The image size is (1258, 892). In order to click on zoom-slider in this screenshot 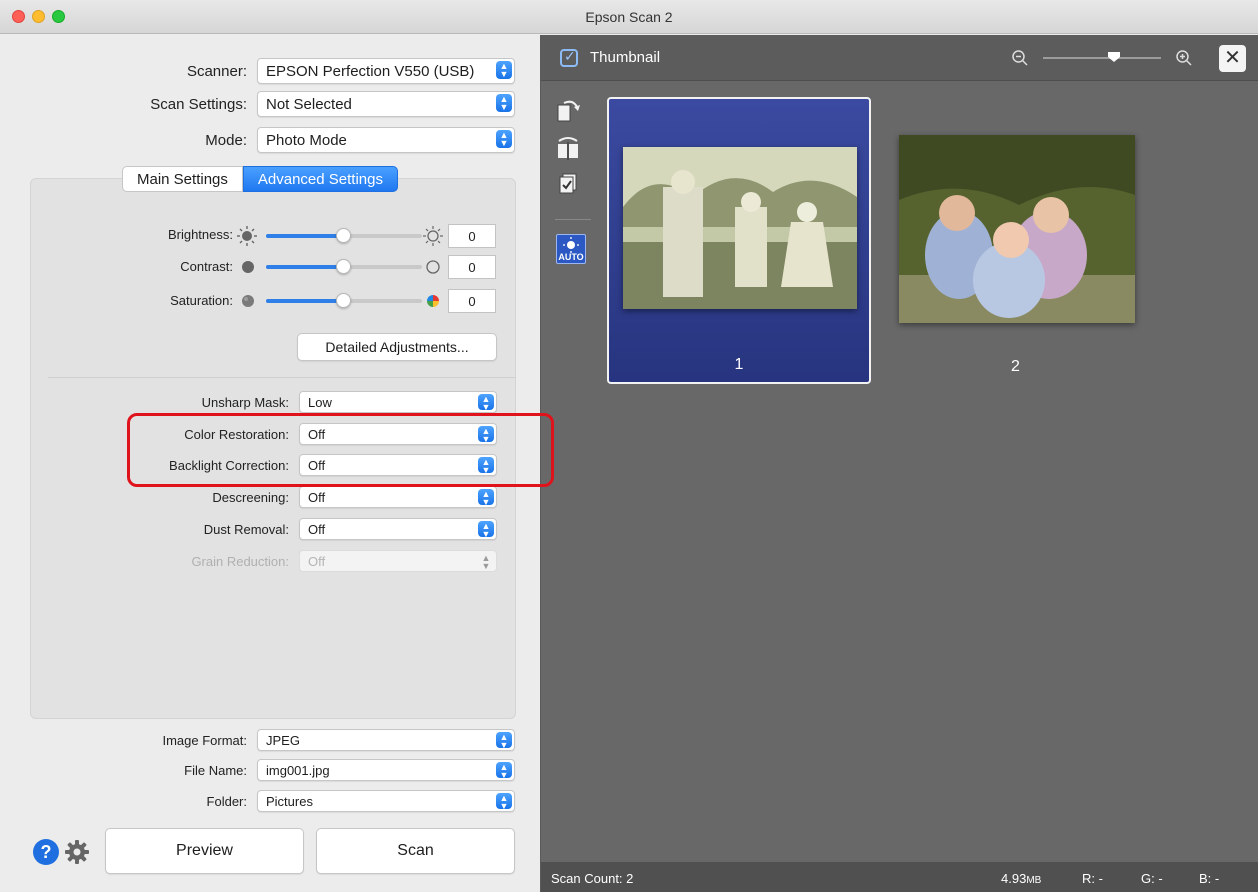, I will do `click(1102, 57)`.